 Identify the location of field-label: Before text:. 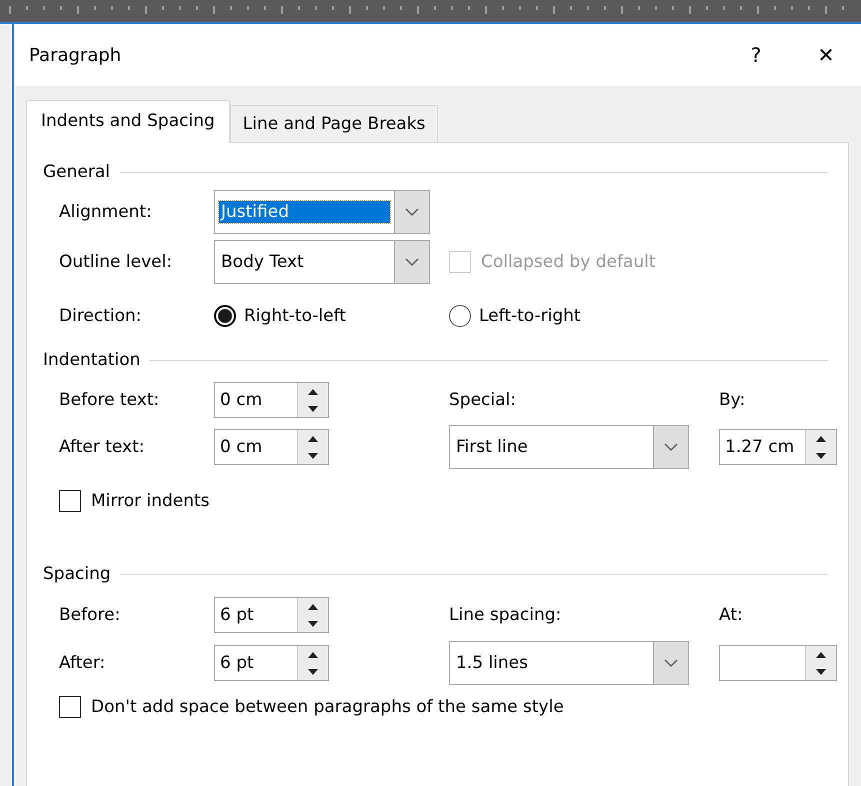
(109, 400).